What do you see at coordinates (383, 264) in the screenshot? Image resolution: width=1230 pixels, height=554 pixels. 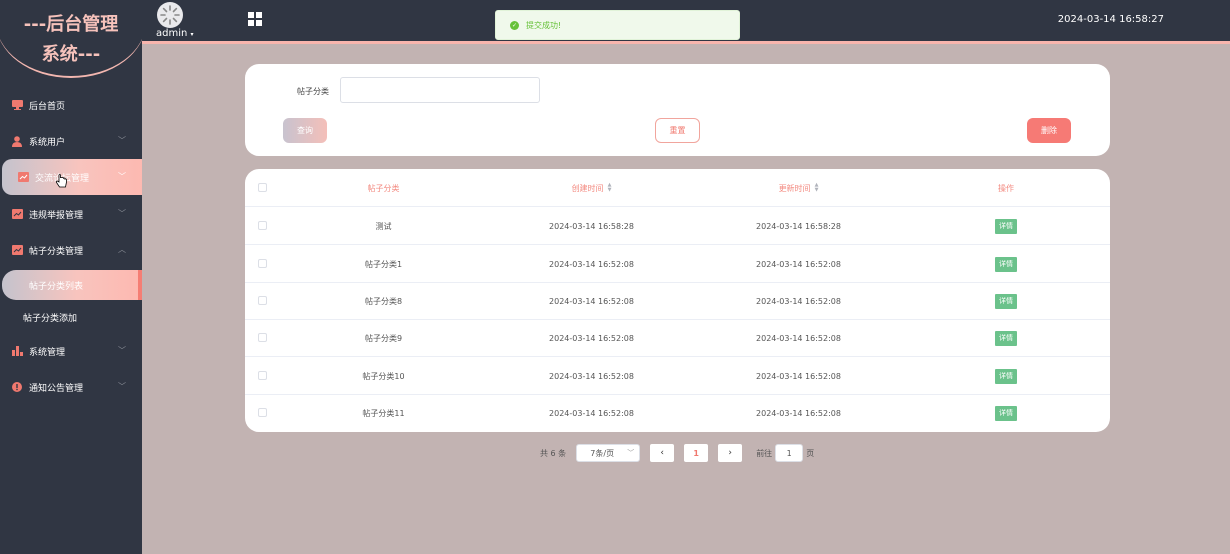 I see `cell-category: 帖子分类1` at bounding box center [383, 264].